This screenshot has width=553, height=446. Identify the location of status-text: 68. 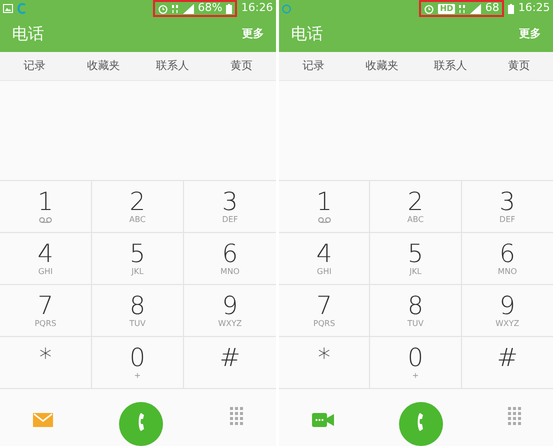
(492, 8).